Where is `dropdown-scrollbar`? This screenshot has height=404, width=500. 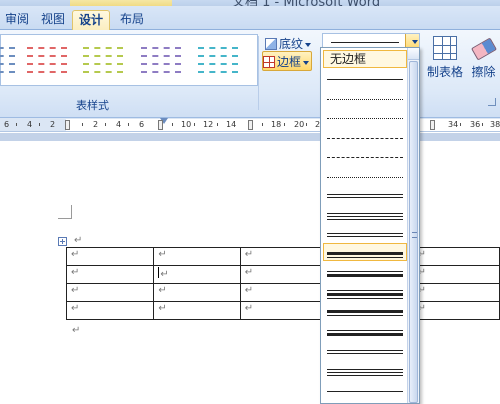
dropdown-scrollbar is located at coordinates (413, 225).